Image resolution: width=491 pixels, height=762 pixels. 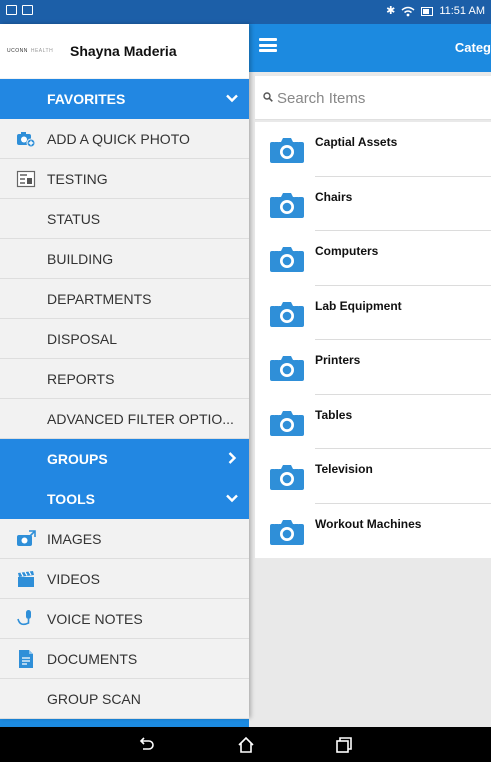 What do you see at coordinates (77, 459) in the screenshot?
I see `drawer-item-label: GROUPS` at bounding box center [77, 459].